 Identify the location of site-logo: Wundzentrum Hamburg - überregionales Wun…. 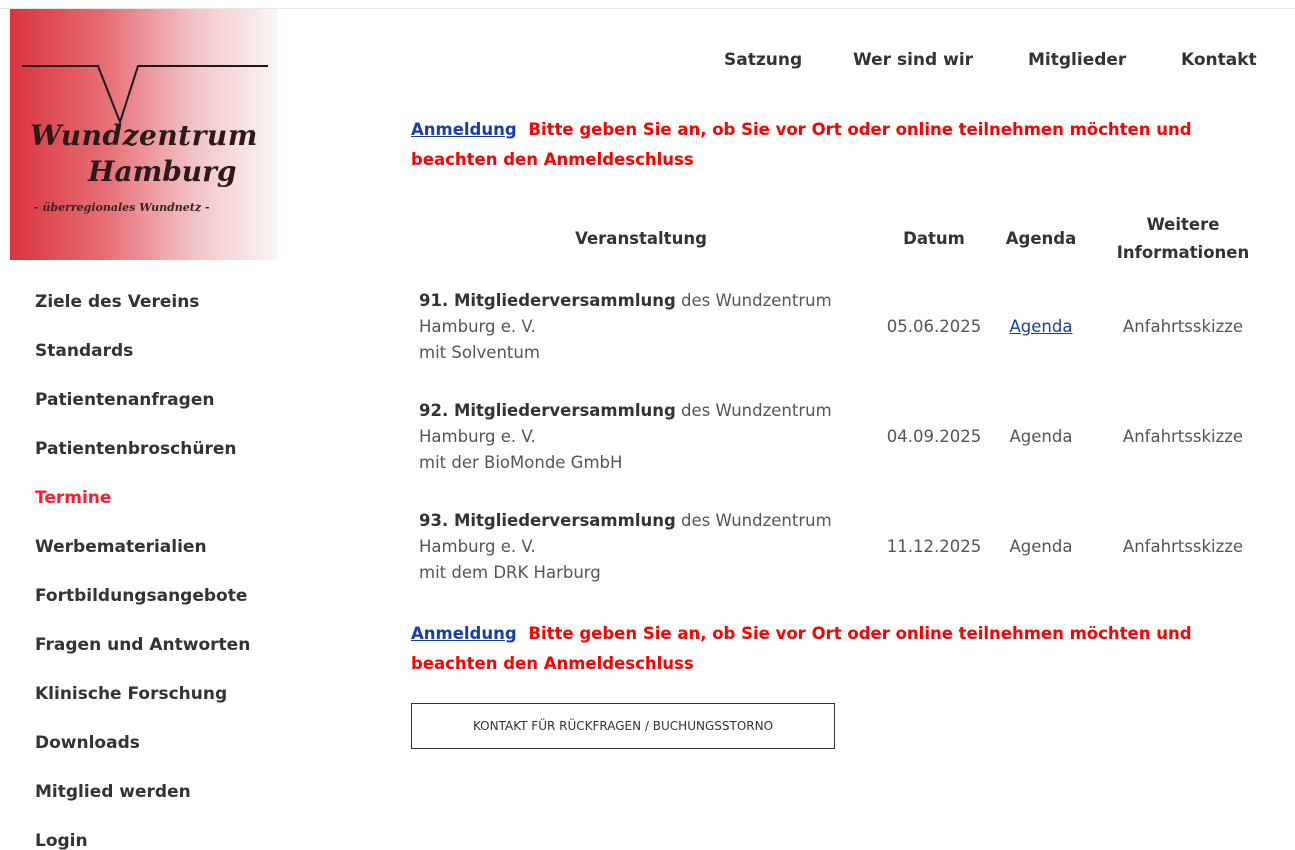
(144, 134).